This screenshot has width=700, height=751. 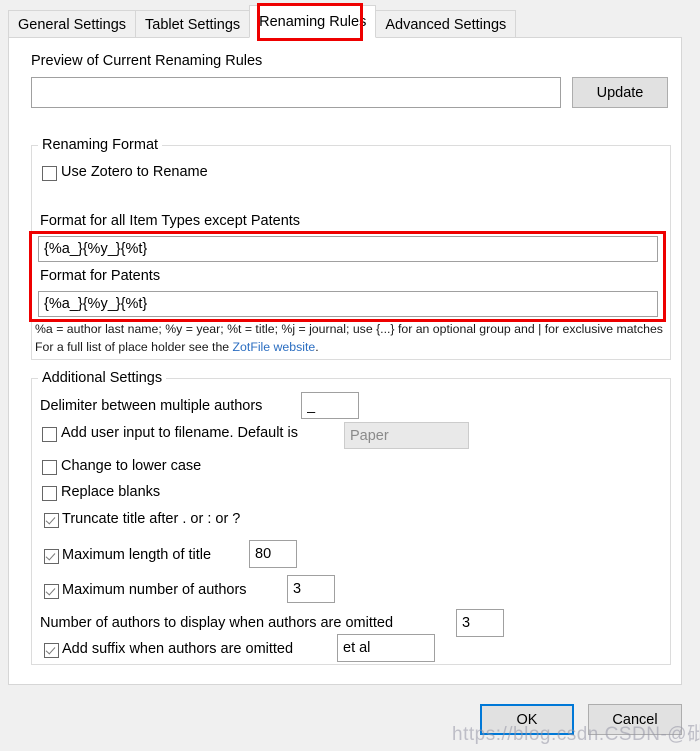 I want to click on tab-renaming-rules: Renaming Rules, so click(x=313, y=21).